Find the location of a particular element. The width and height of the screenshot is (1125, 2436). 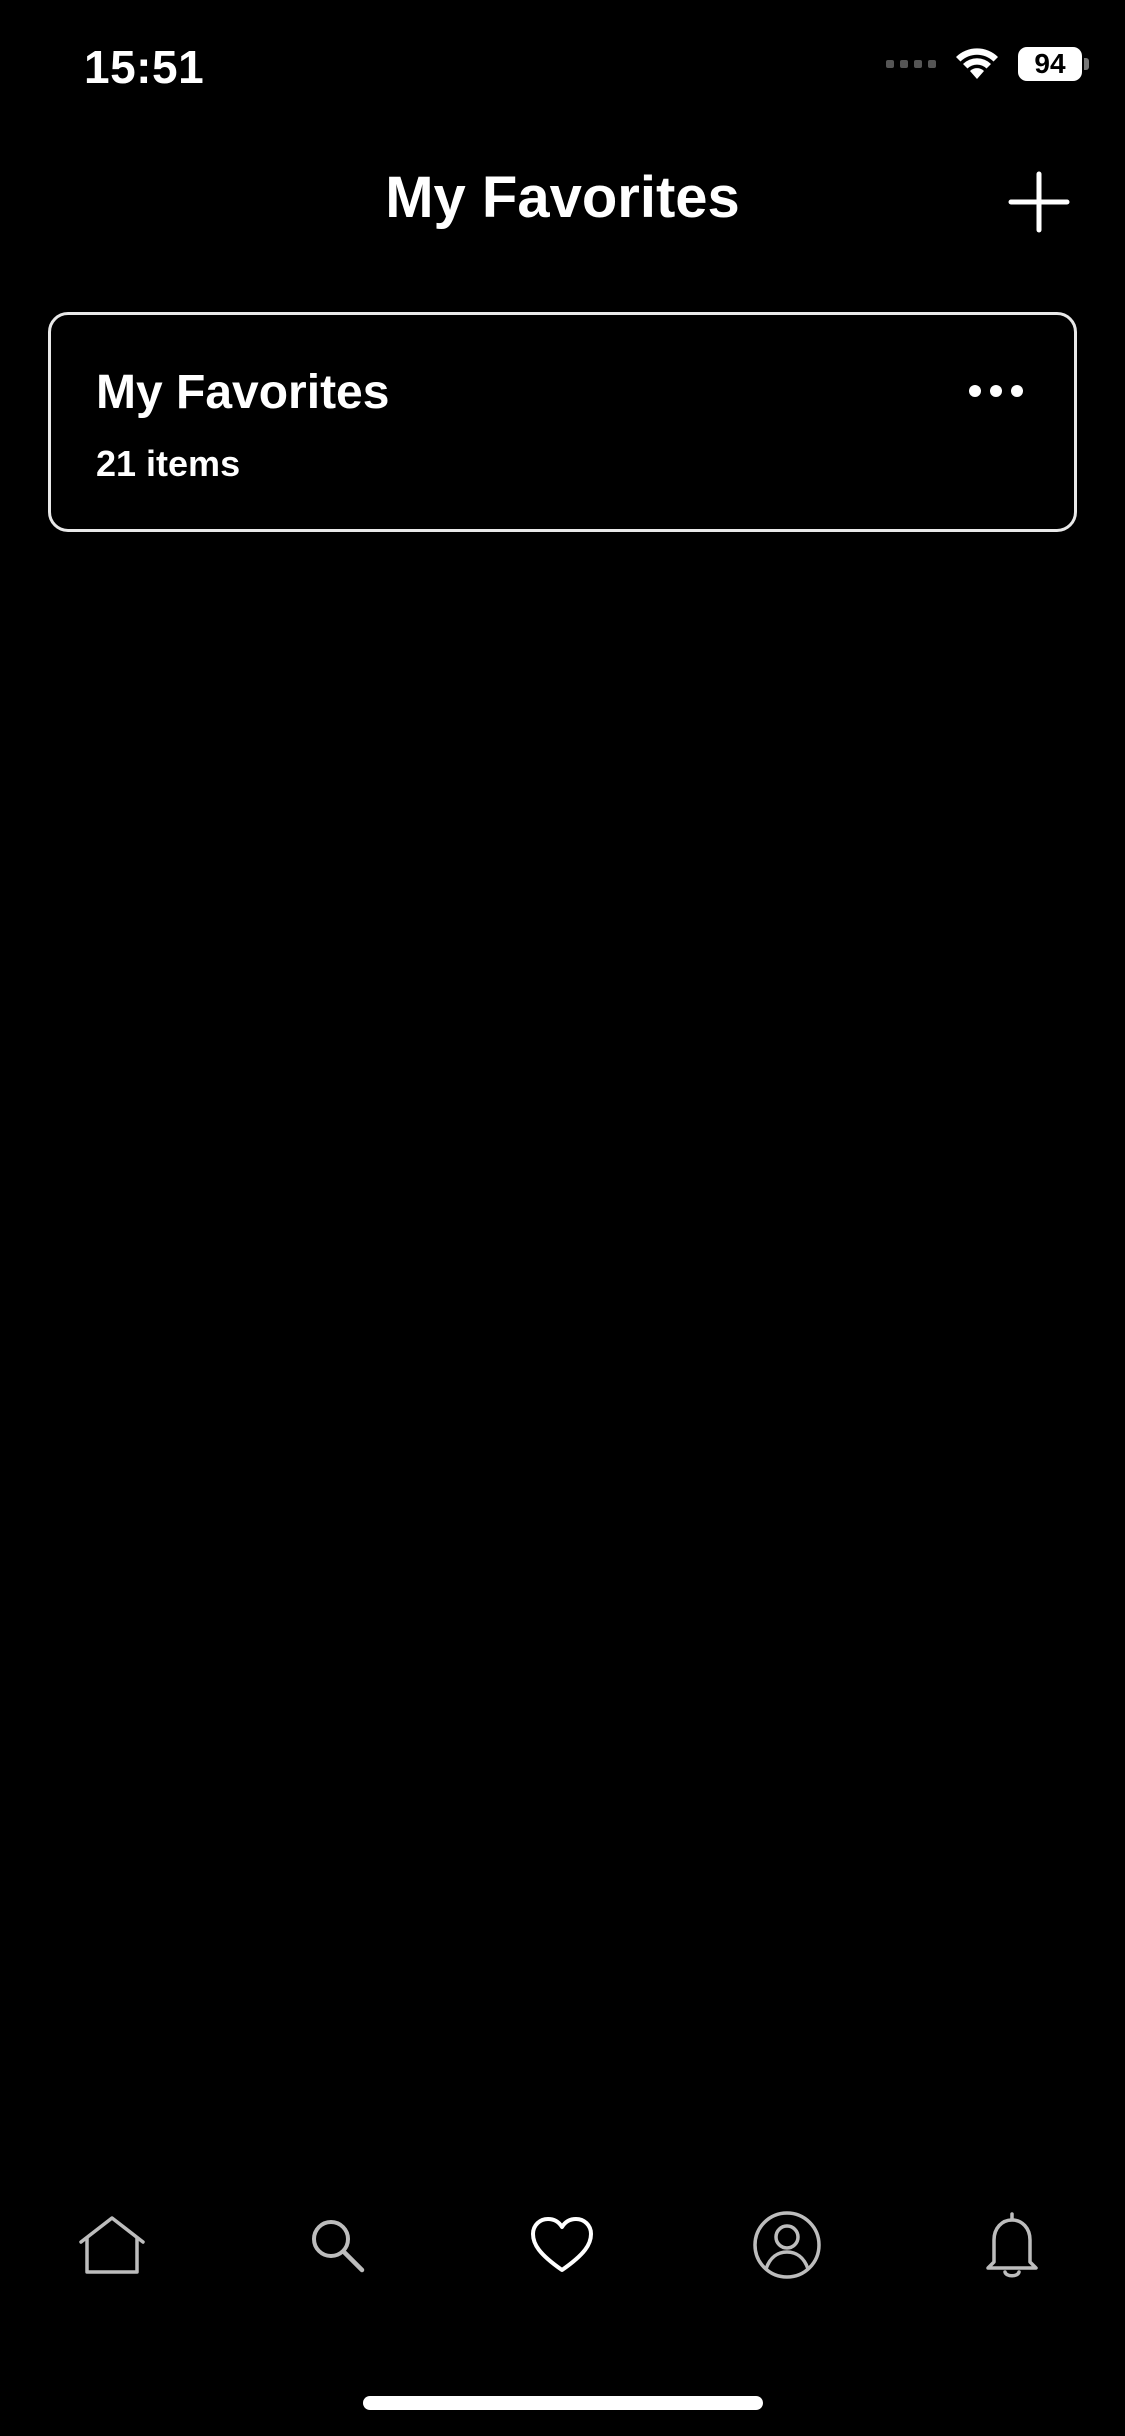

list-item: My Favorites 21 items is located at coordinates (562, 422).